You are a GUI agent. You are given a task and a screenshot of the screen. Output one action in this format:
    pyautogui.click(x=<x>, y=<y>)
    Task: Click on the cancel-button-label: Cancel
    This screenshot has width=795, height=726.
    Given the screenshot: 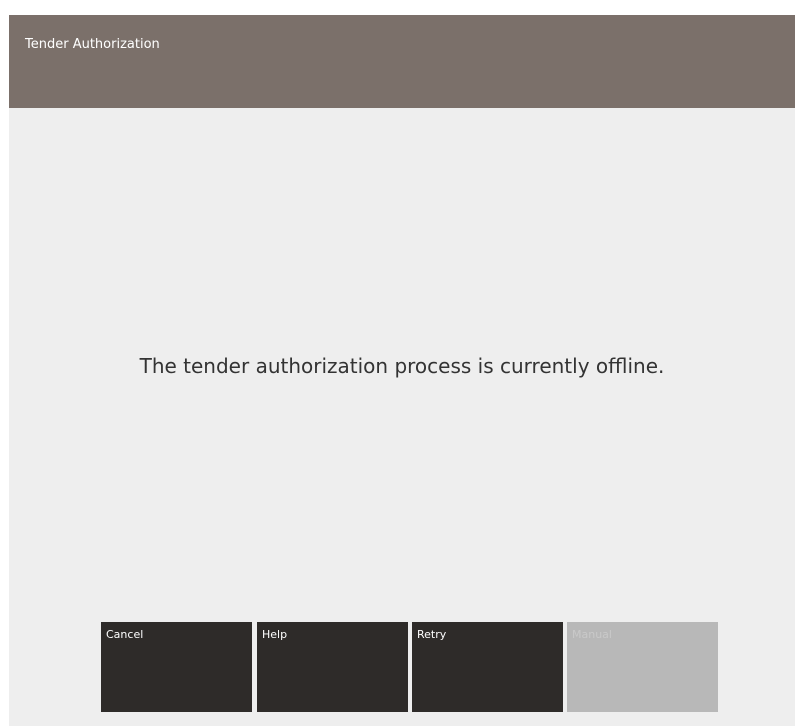 What is the action you would take?
    pyautogui.click(x=125, y=634)
    